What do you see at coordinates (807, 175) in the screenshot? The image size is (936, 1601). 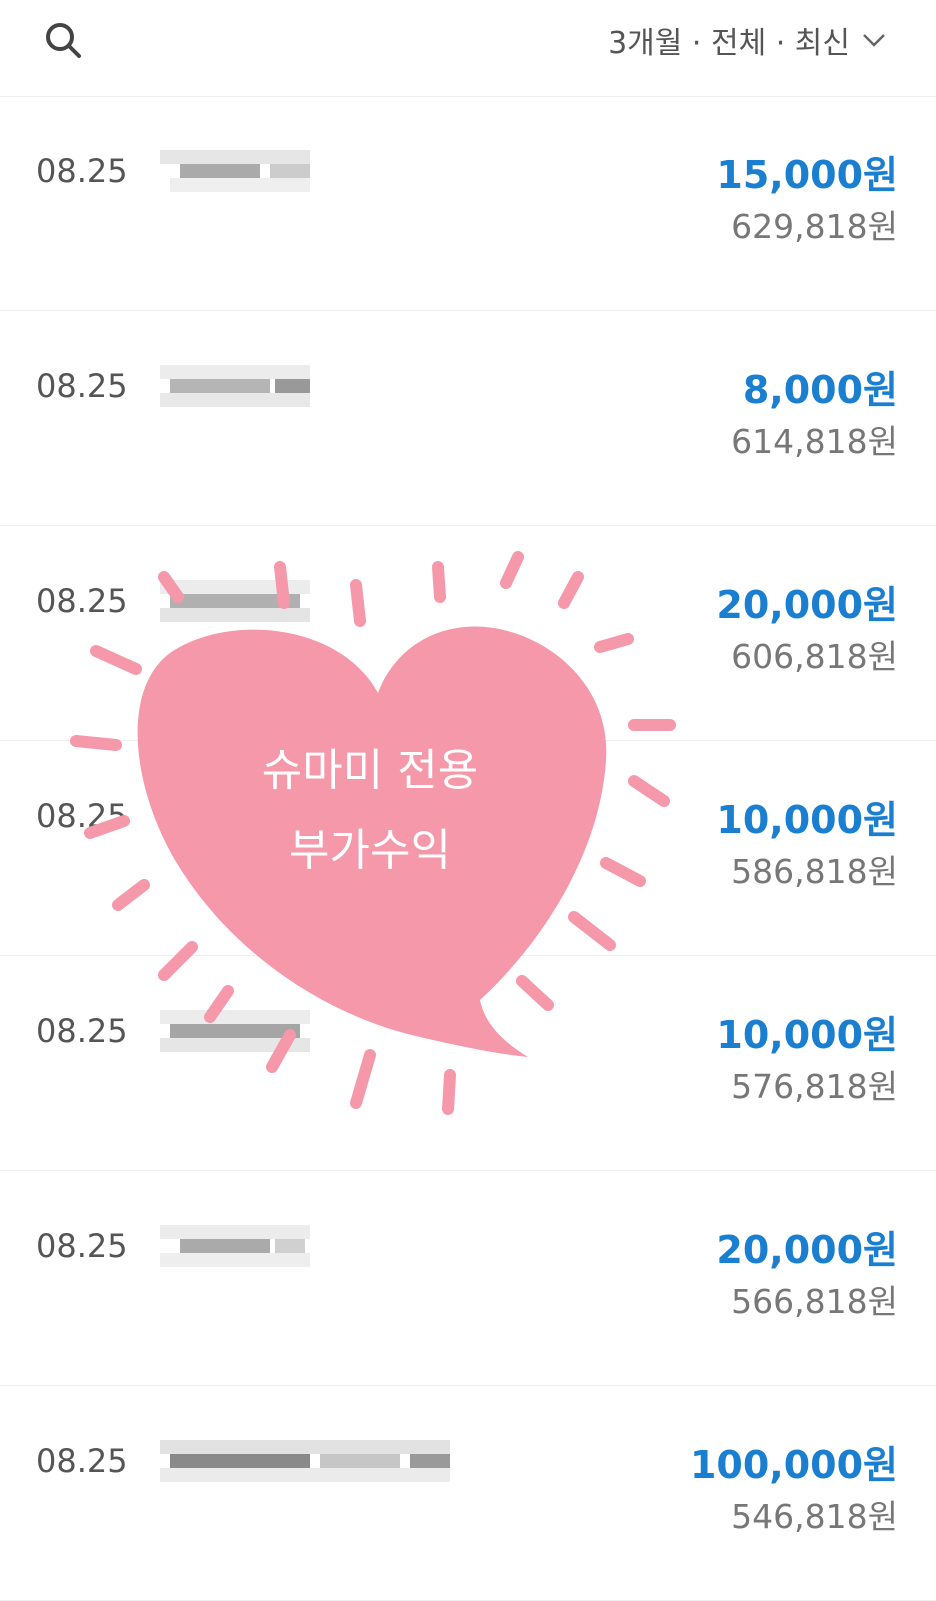 I see `transaction-amount: 15,000원` at bounding box center [807, 175].